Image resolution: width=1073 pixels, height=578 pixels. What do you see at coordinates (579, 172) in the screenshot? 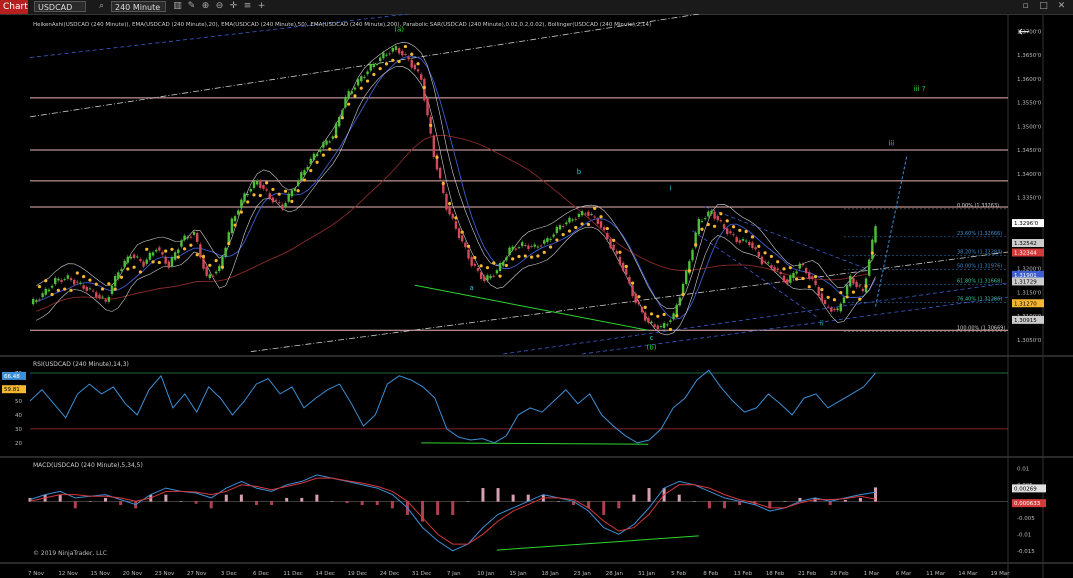
I see `wave-label: b` at bounding box center [579, 172].